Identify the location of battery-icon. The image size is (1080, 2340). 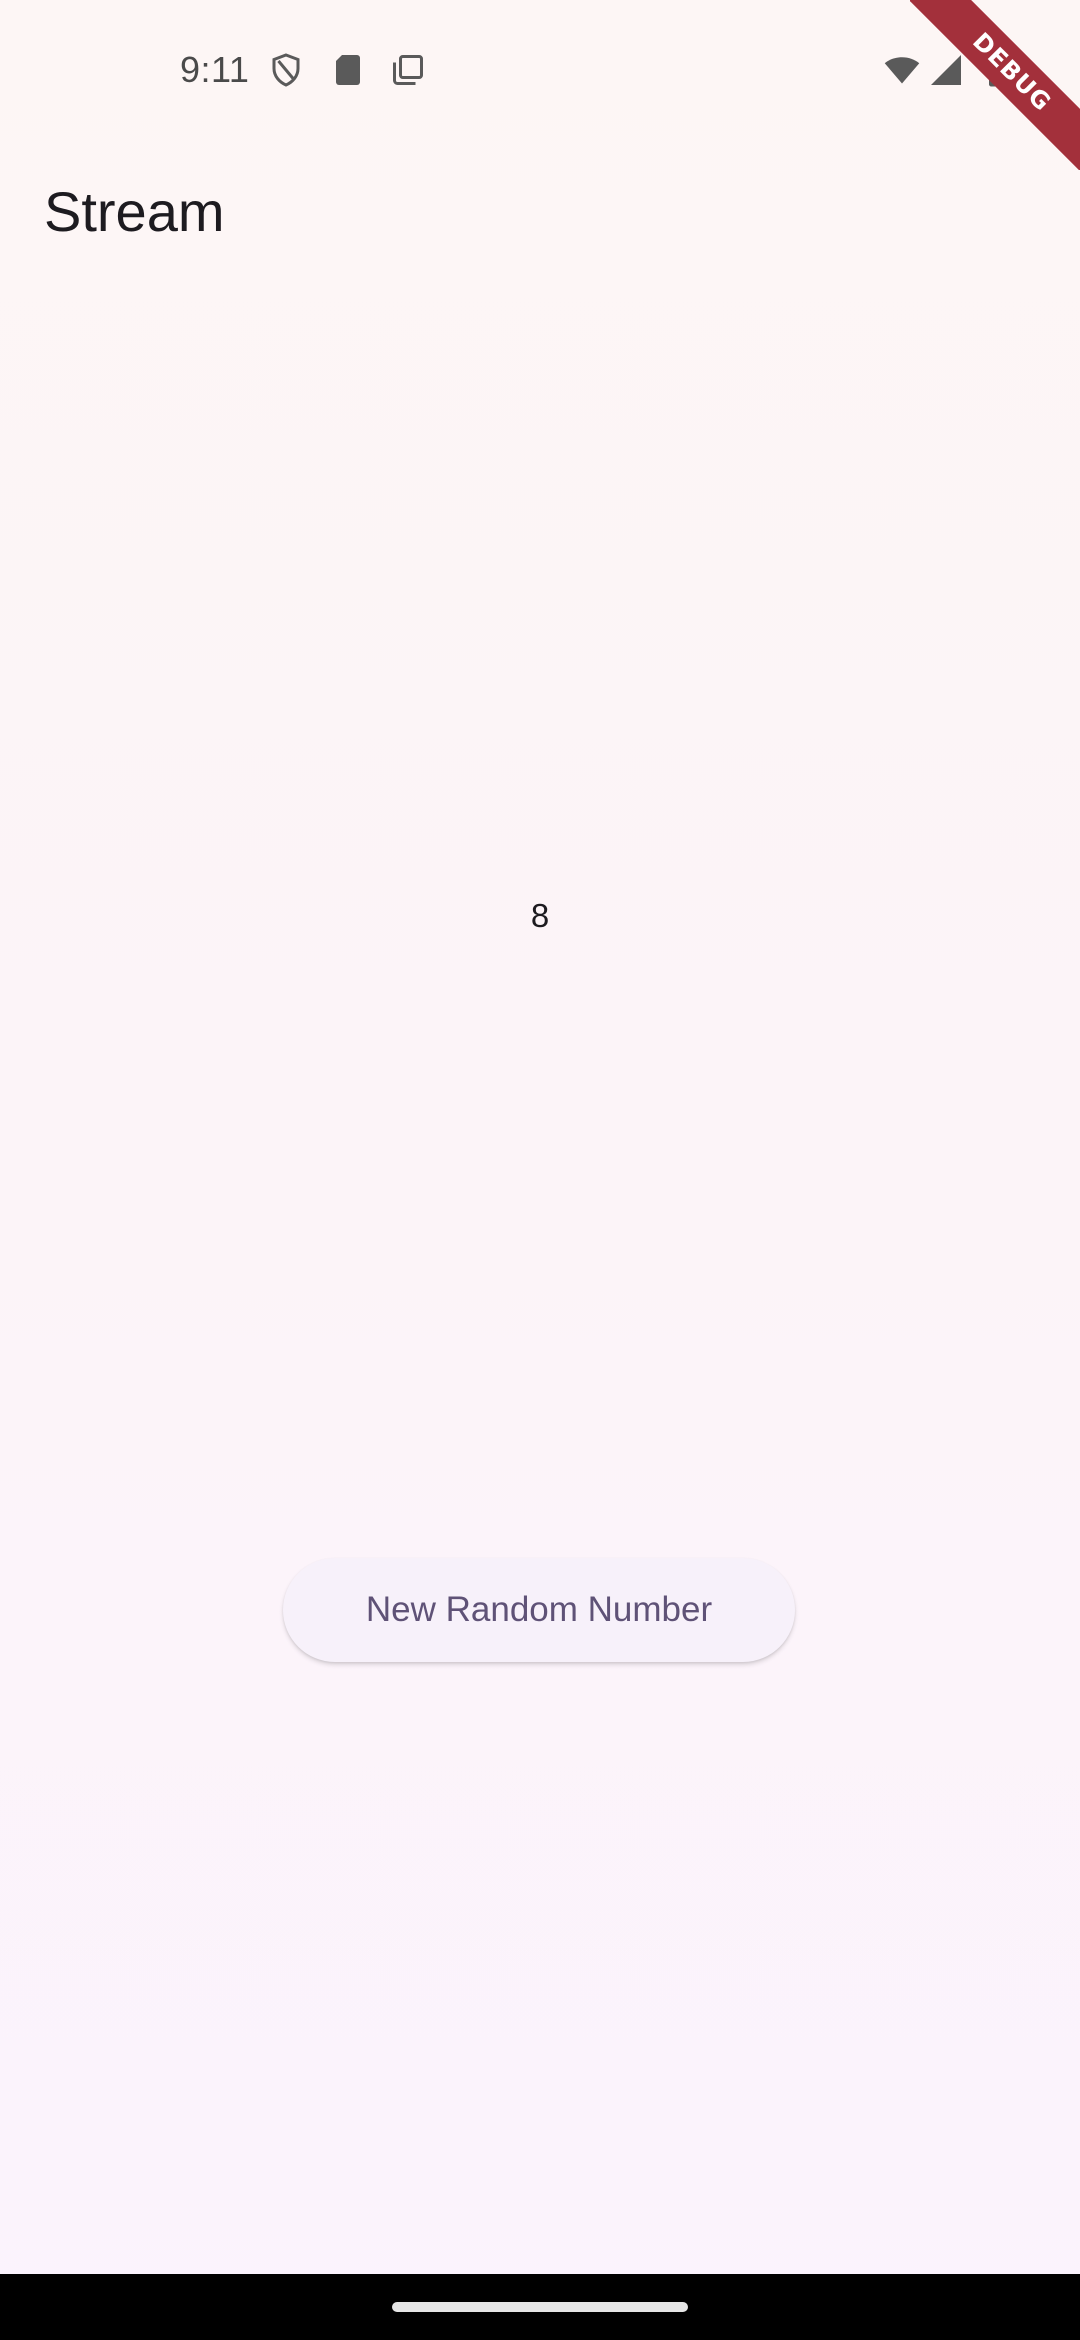
(998, 70).